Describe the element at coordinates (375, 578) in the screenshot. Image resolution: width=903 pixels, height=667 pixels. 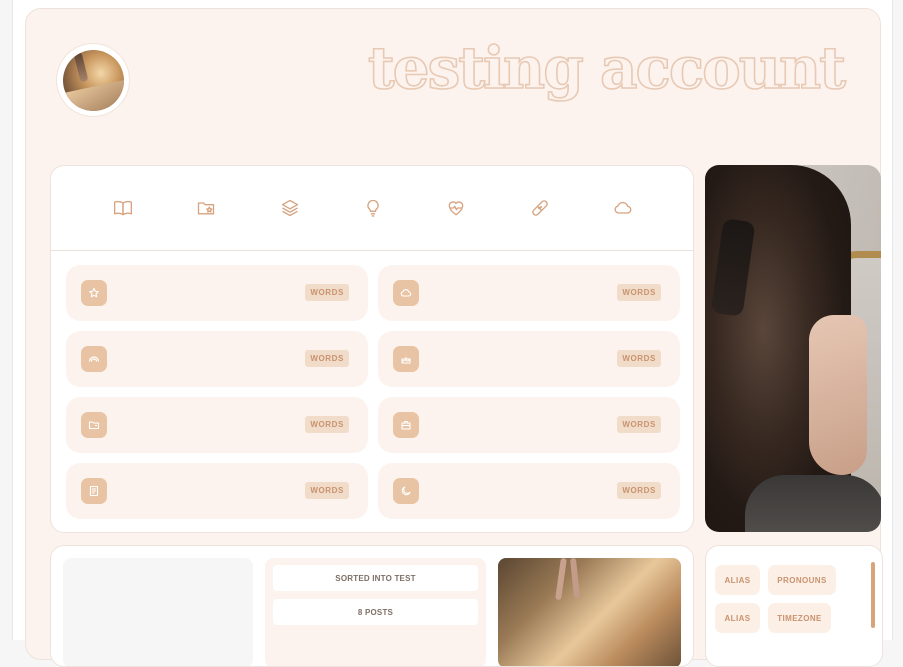
I see `stat-sorted: SORTED INTO TEST` at that location.